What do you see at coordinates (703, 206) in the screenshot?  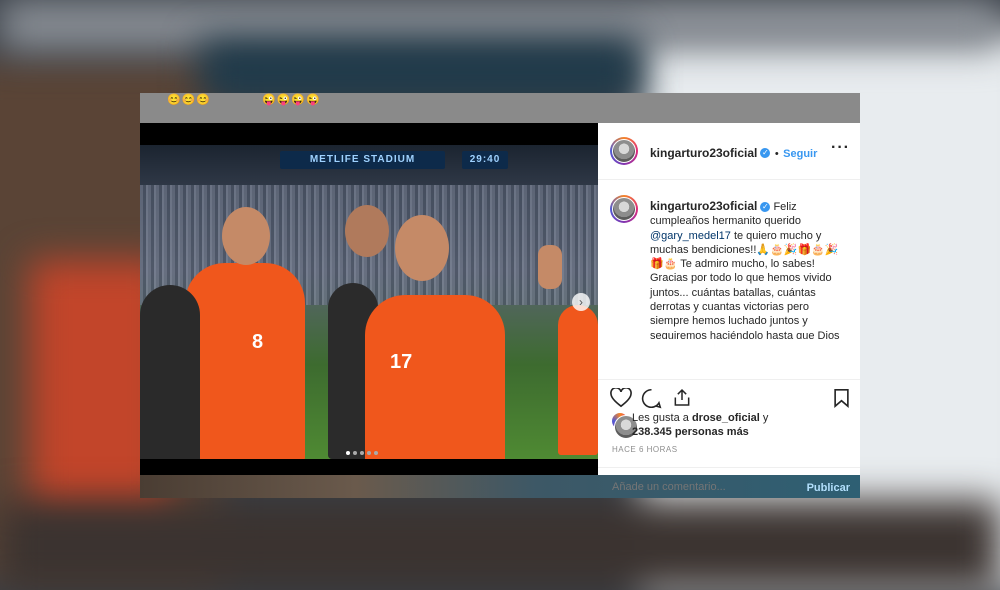 I see `caption-username-link: kingarturo23oficial` at bounding box center [703, 206].